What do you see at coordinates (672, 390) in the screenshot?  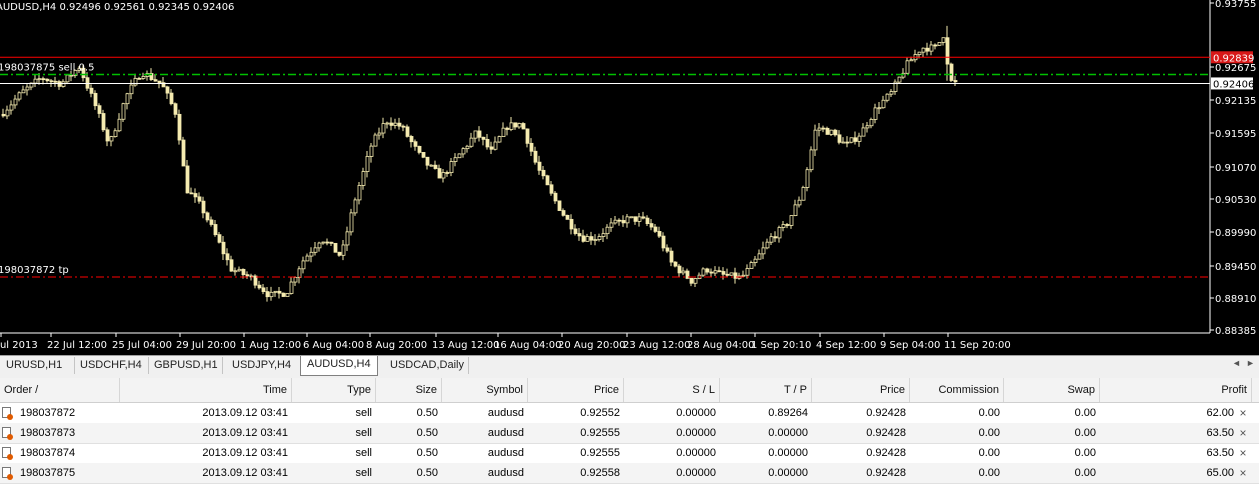 I see `col-sl: S / L` at bounding box center [672, 390].